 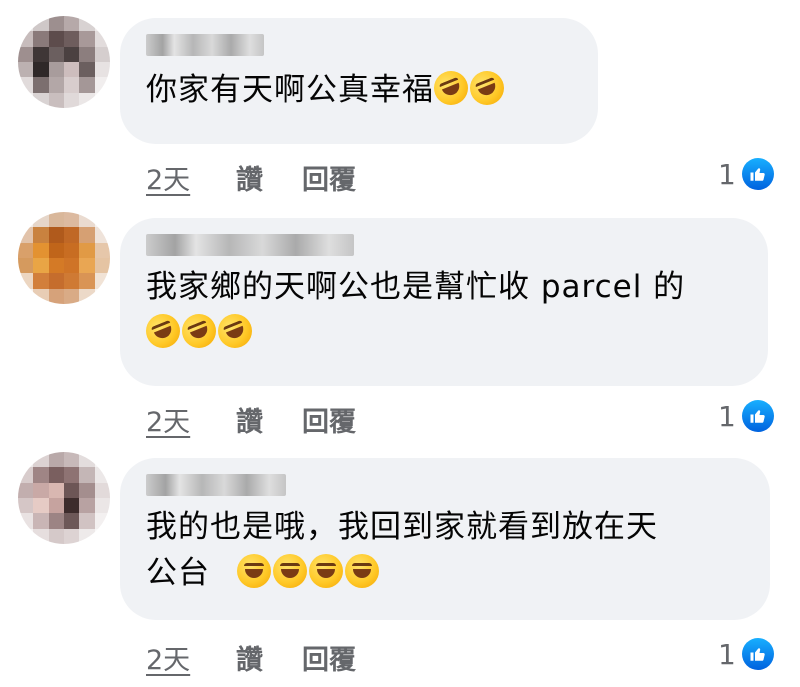 What do you see at coordinates (441, 332) in the screenshot?
I see `emoji-row` at bounding box center [441, 332].